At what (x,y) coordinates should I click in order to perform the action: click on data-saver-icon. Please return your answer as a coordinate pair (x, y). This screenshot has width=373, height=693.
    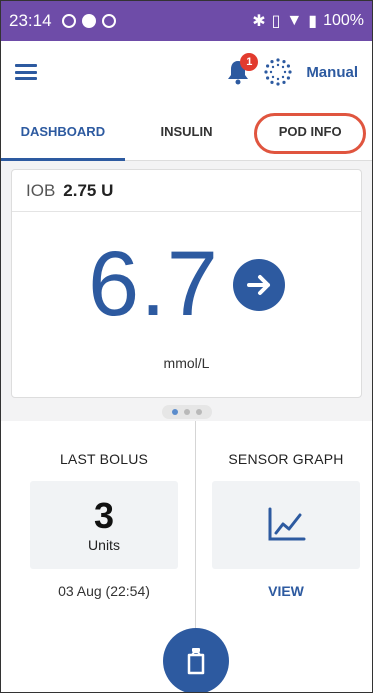
    Looking at the image, I should click on (108, 21).